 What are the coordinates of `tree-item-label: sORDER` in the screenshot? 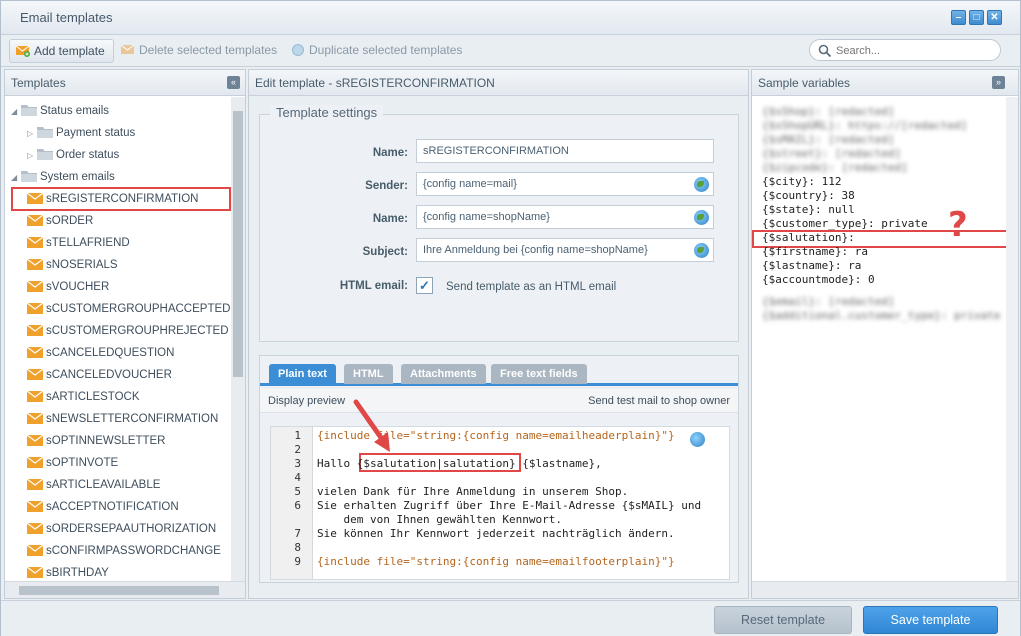 It's located at (70, 221).